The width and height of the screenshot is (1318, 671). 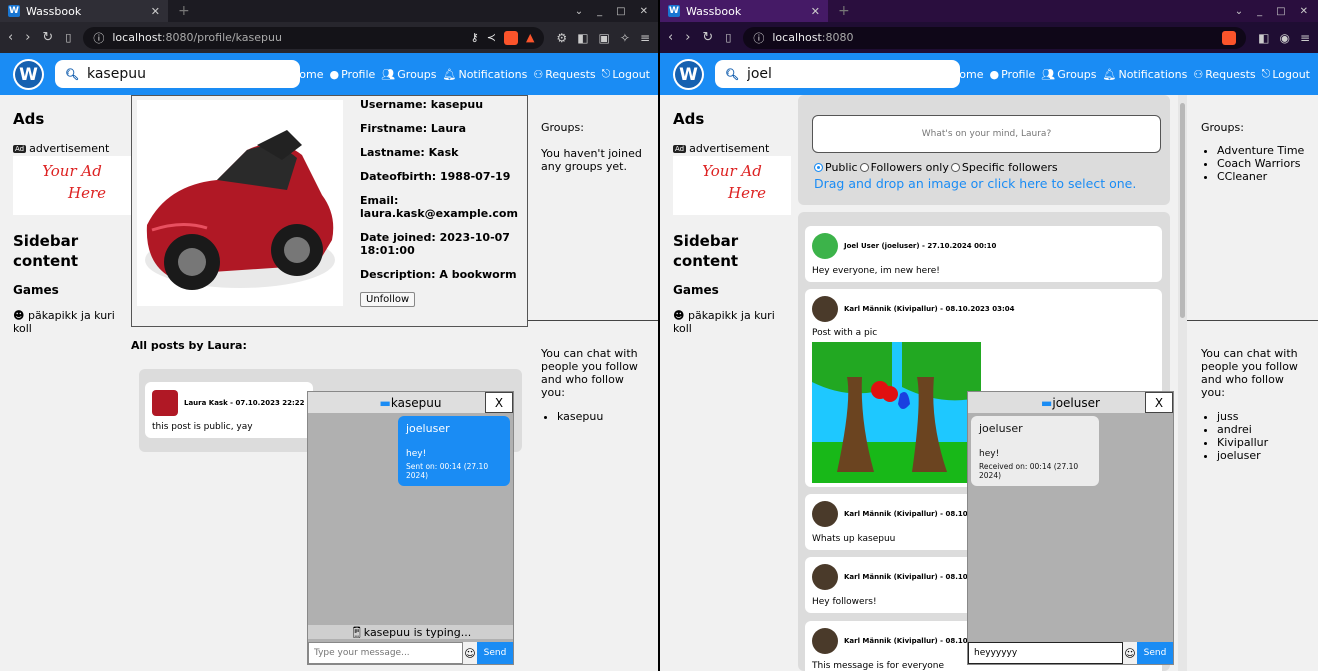 I want to click on wallet-icon: ▣, so click(x=604, y=38).